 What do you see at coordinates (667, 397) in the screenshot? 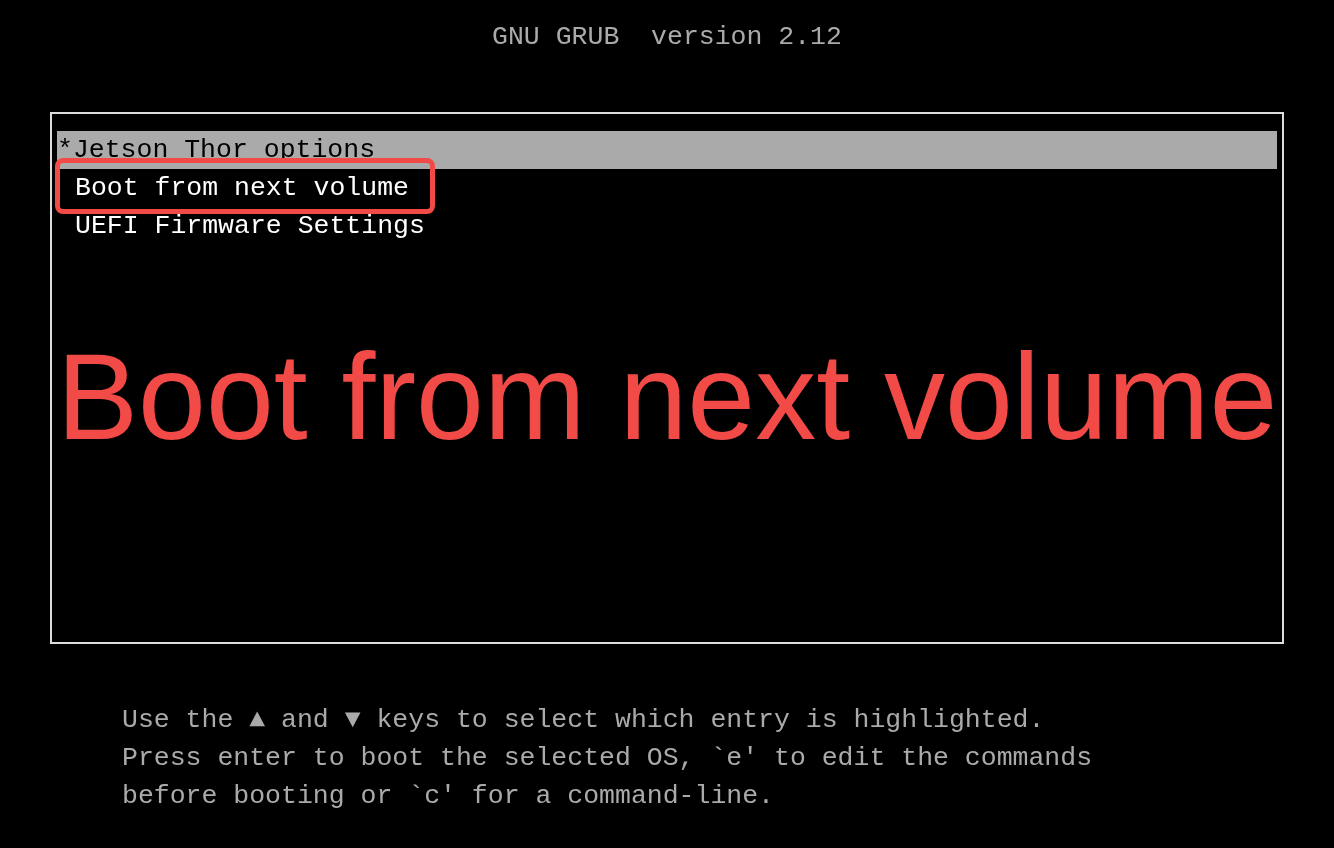
I see `annotation-caption: Boot from next volume` at bounding box center [667, 397].